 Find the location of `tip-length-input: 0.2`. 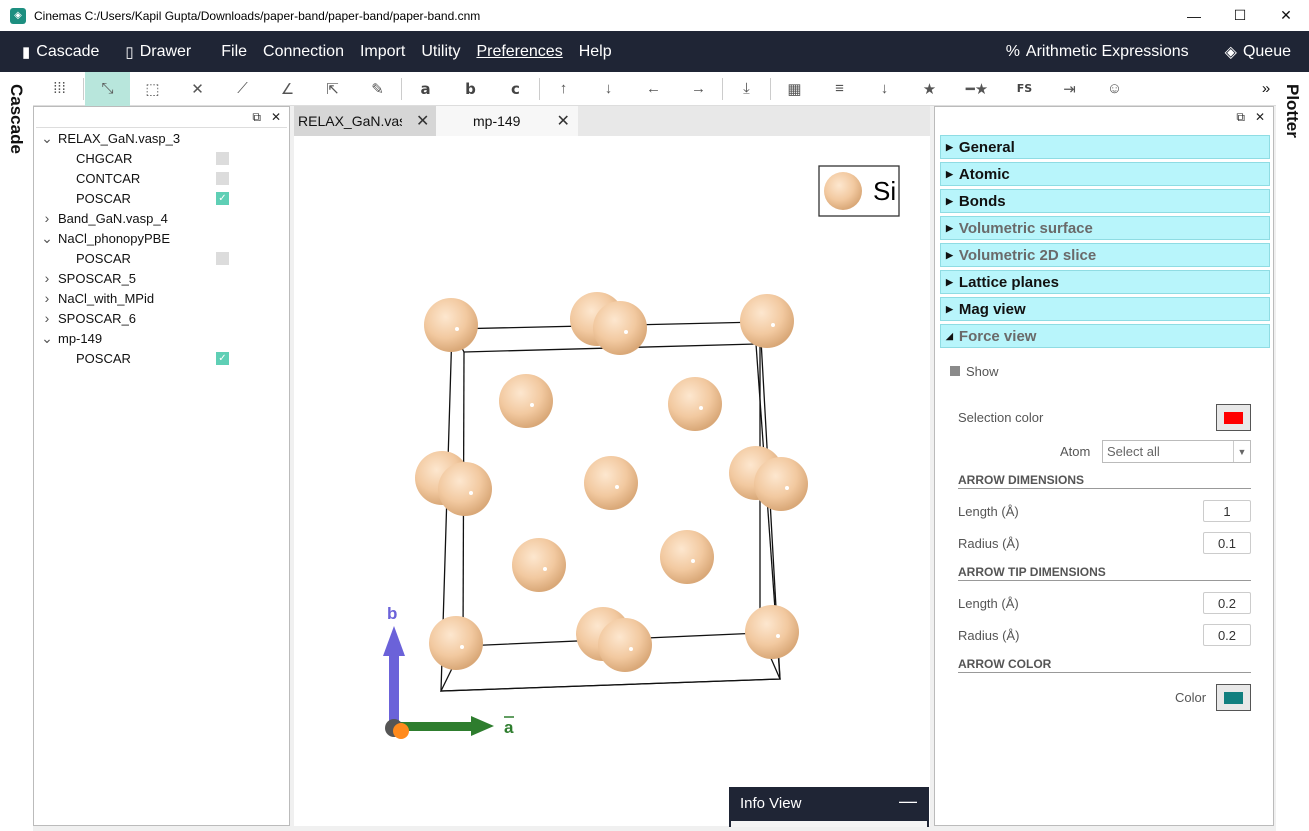

tip-length-input: 0.2 is located at coordinates (1227, 603).